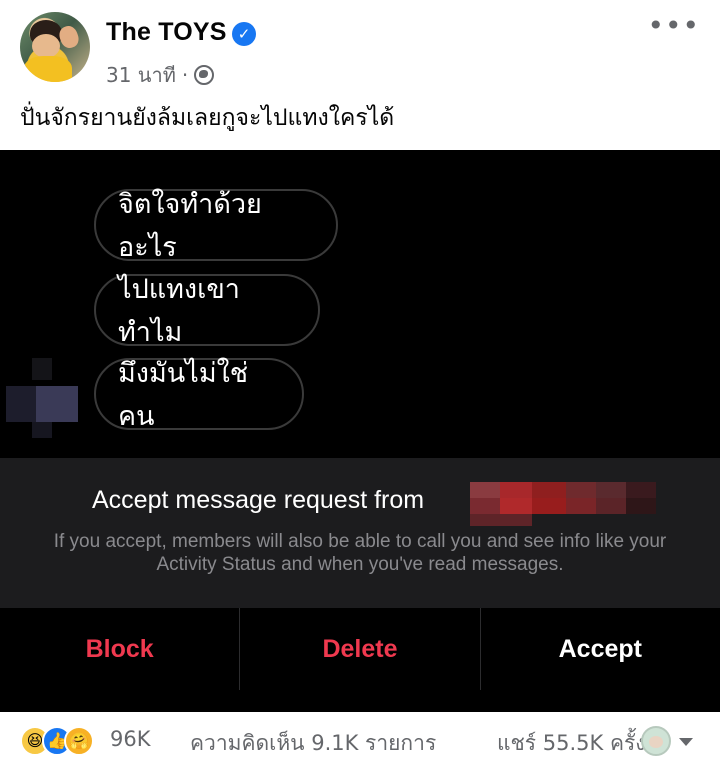 This screenshot has height=763, width=720. I want to click on avatar-face, so click(46, 46).